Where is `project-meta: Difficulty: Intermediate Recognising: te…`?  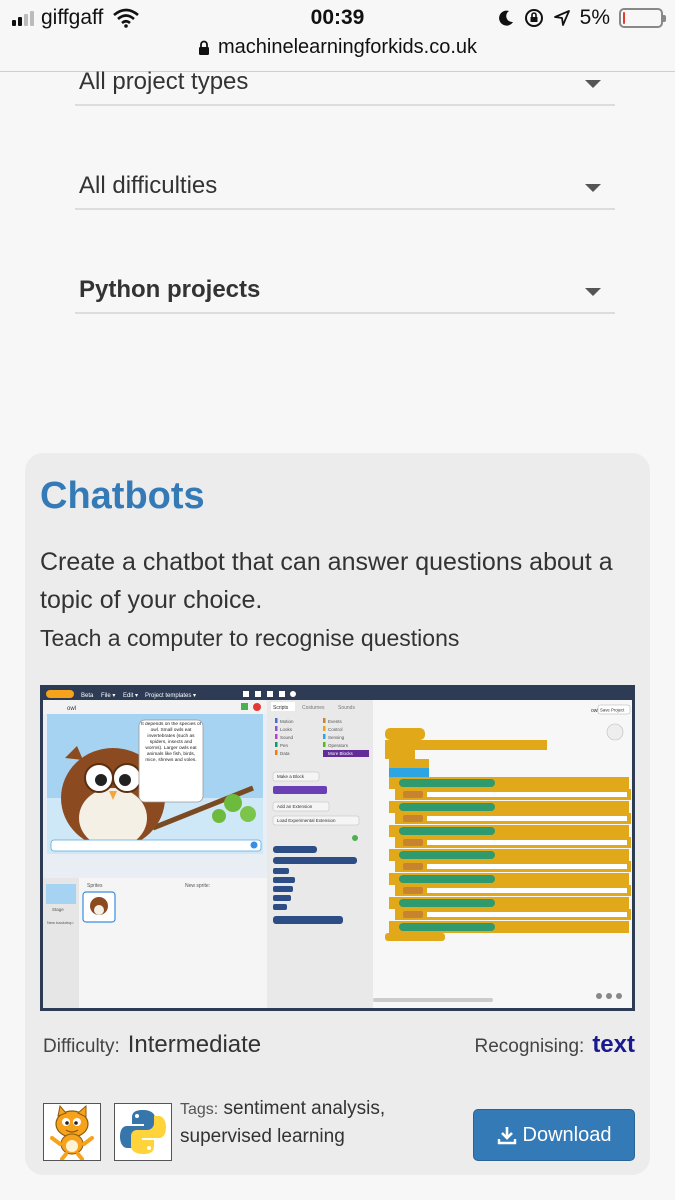
project-meta: Difficulty: Intermediate Recognising: te… is located at coordinates (339, 1047).